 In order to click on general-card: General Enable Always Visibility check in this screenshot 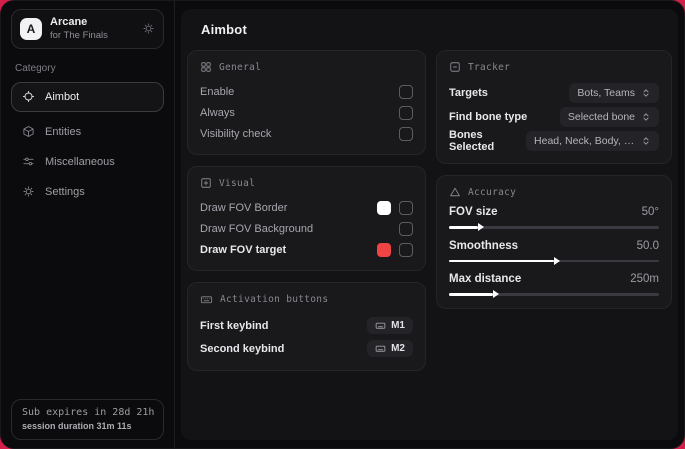, I will do `click(306, 102)`.